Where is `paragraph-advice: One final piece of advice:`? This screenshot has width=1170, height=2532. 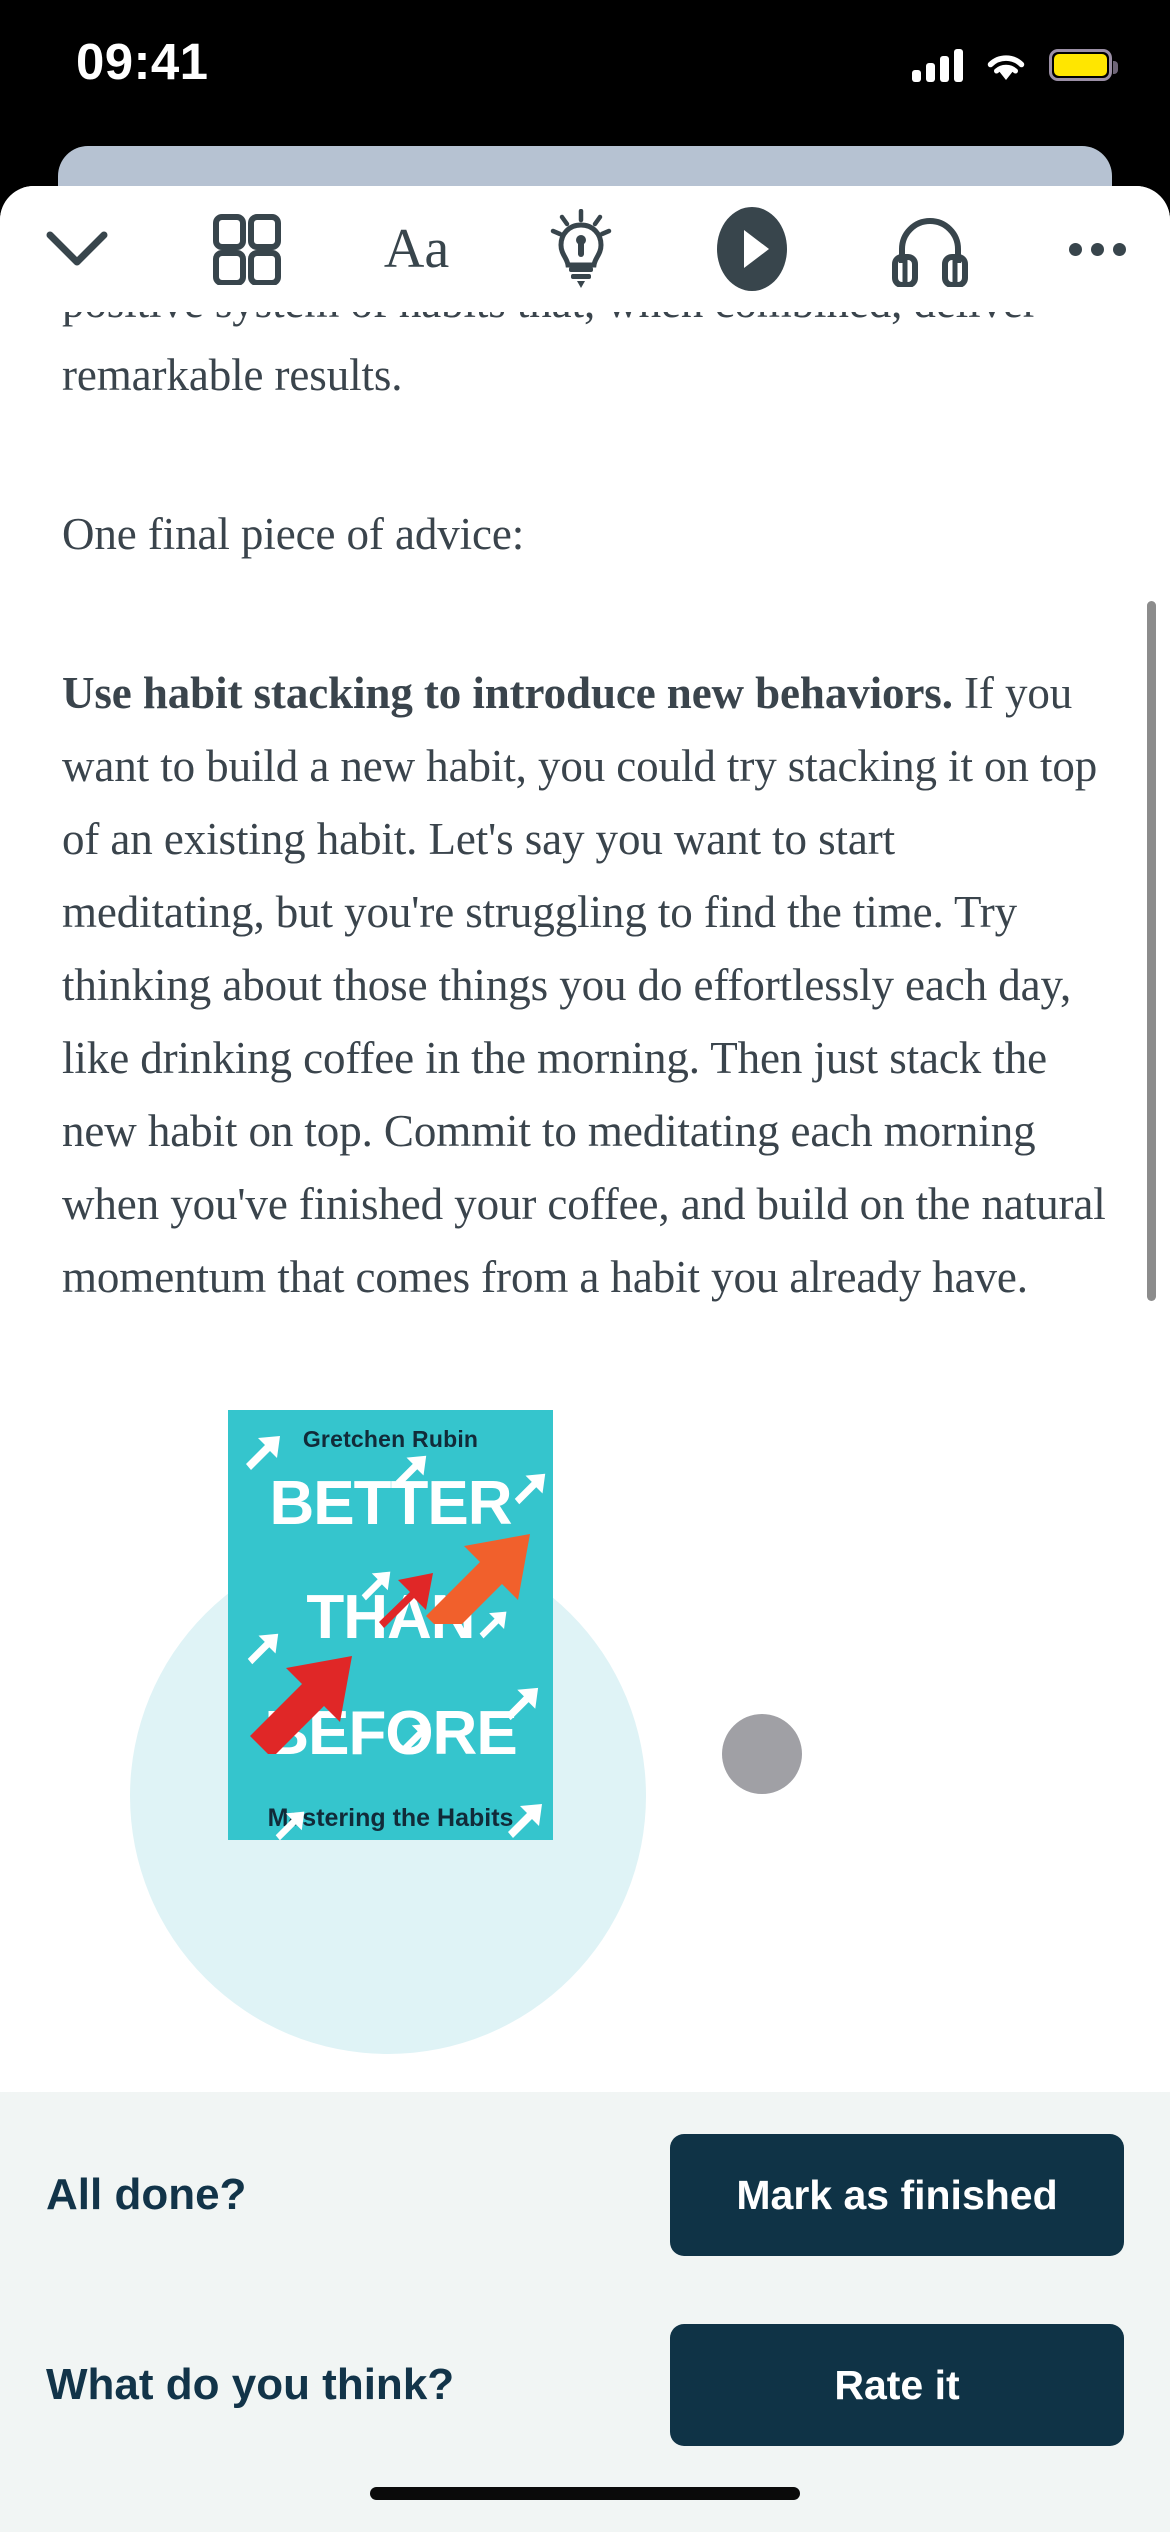
paragraph-advice: One final piece of advice: is located at coordinates (293, 534).